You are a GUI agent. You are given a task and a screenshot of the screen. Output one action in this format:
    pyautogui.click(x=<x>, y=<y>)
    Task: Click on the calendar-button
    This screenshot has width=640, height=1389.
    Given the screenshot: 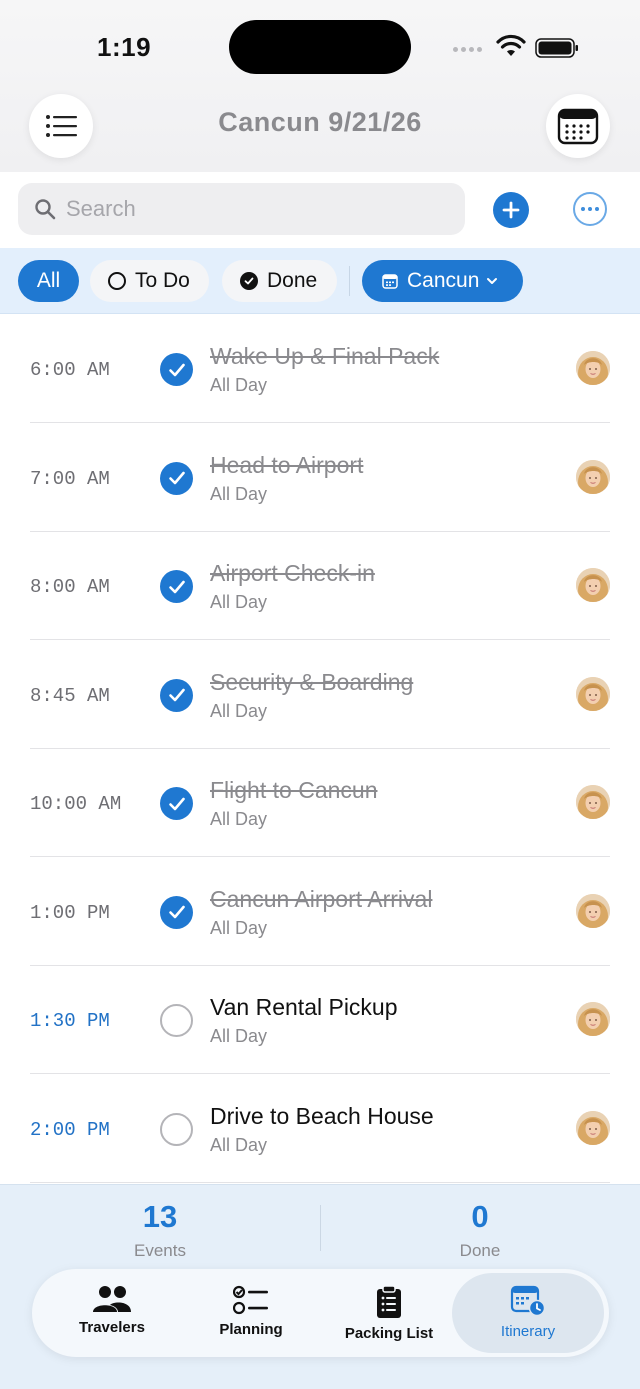 What is the action you would take?
    pyautogui.click(x=578, y=126)
    